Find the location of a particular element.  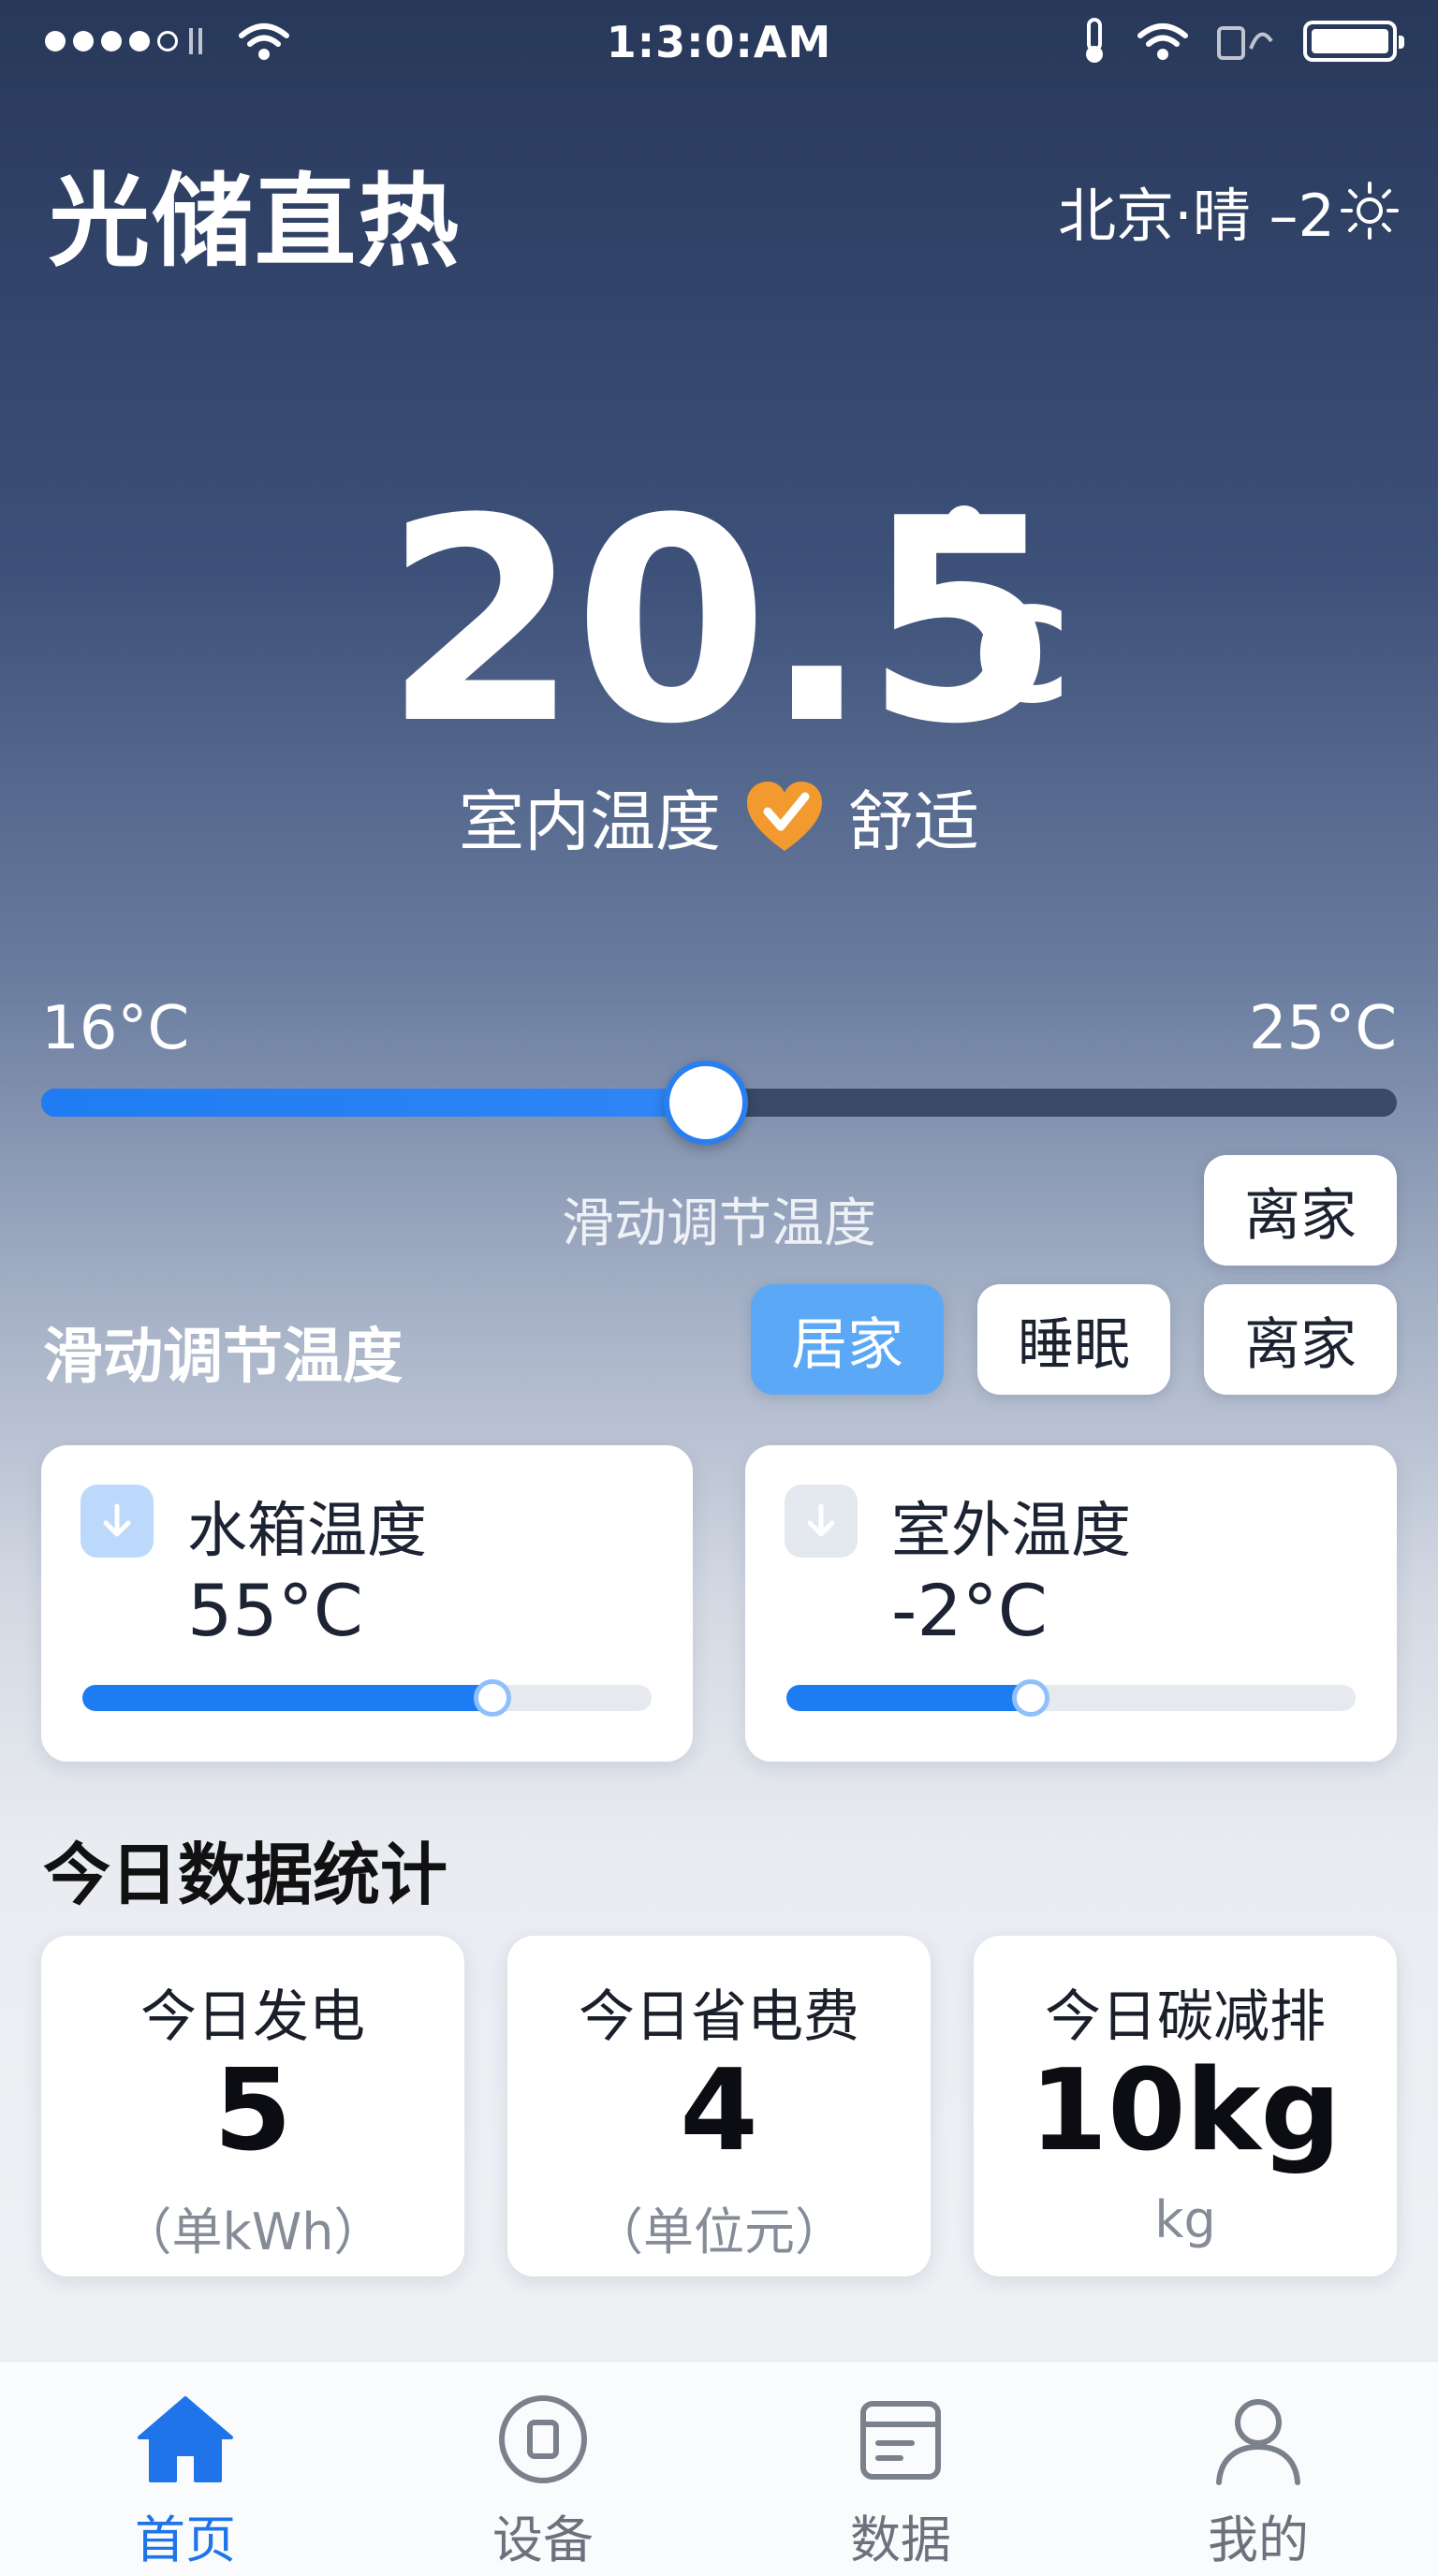

tab-data: 数据 is located at coordinates (901, 2480).